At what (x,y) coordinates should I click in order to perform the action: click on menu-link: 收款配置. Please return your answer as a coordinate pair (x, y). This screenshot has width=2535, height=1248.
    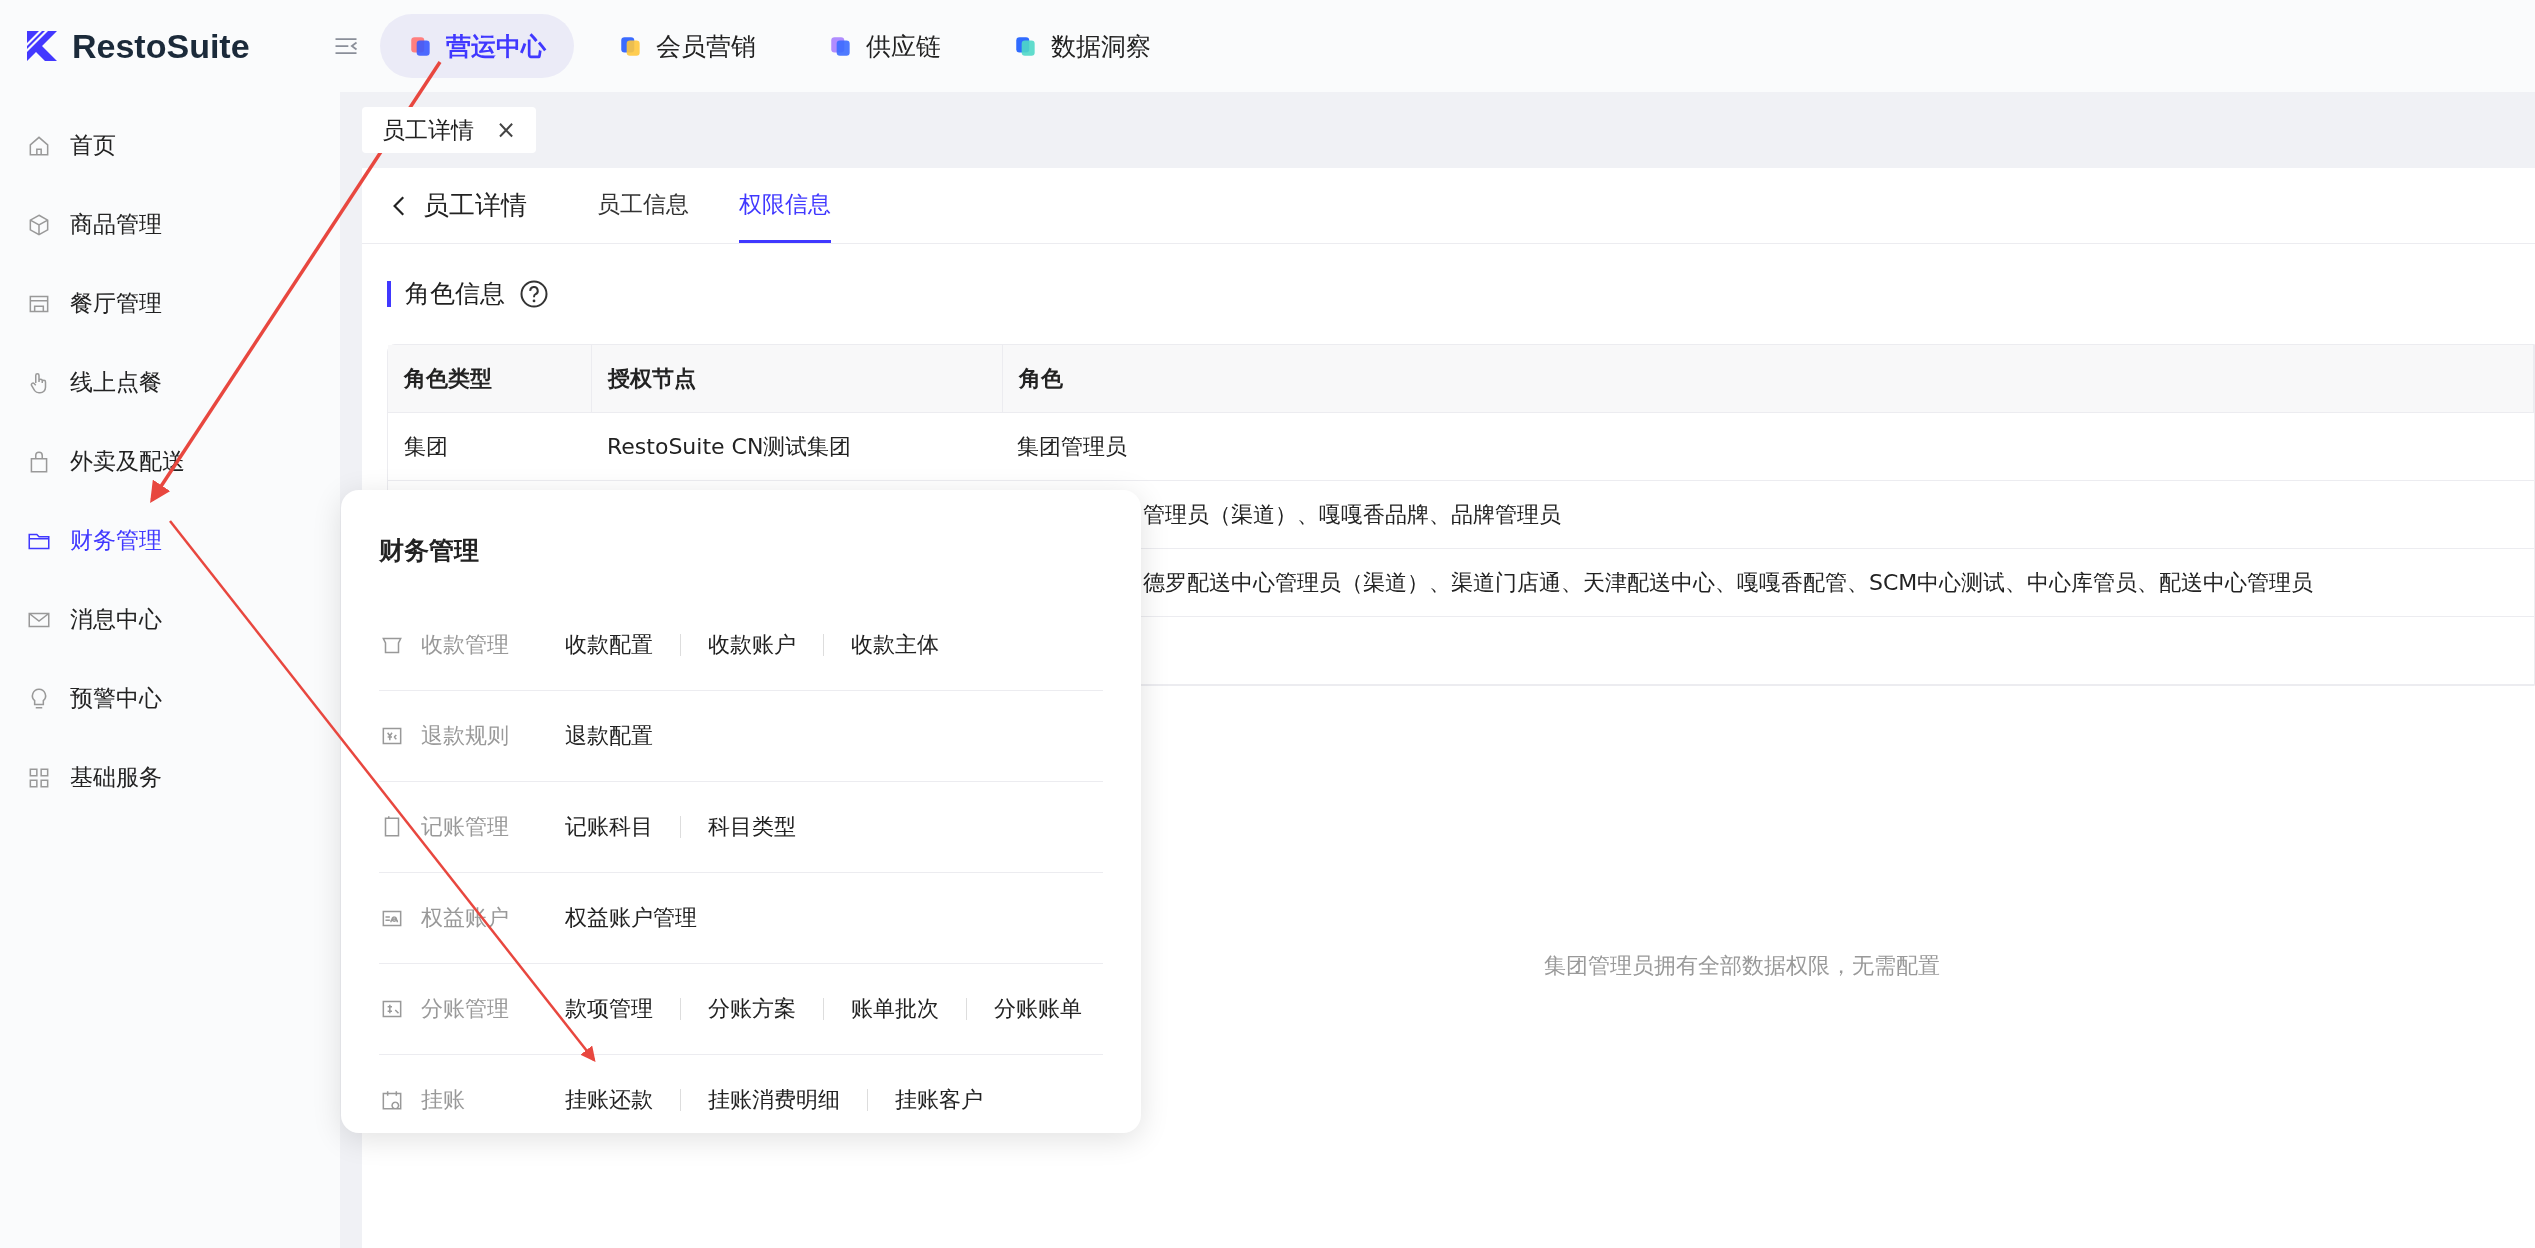
    Looking at the image, I should click on (609, 645).